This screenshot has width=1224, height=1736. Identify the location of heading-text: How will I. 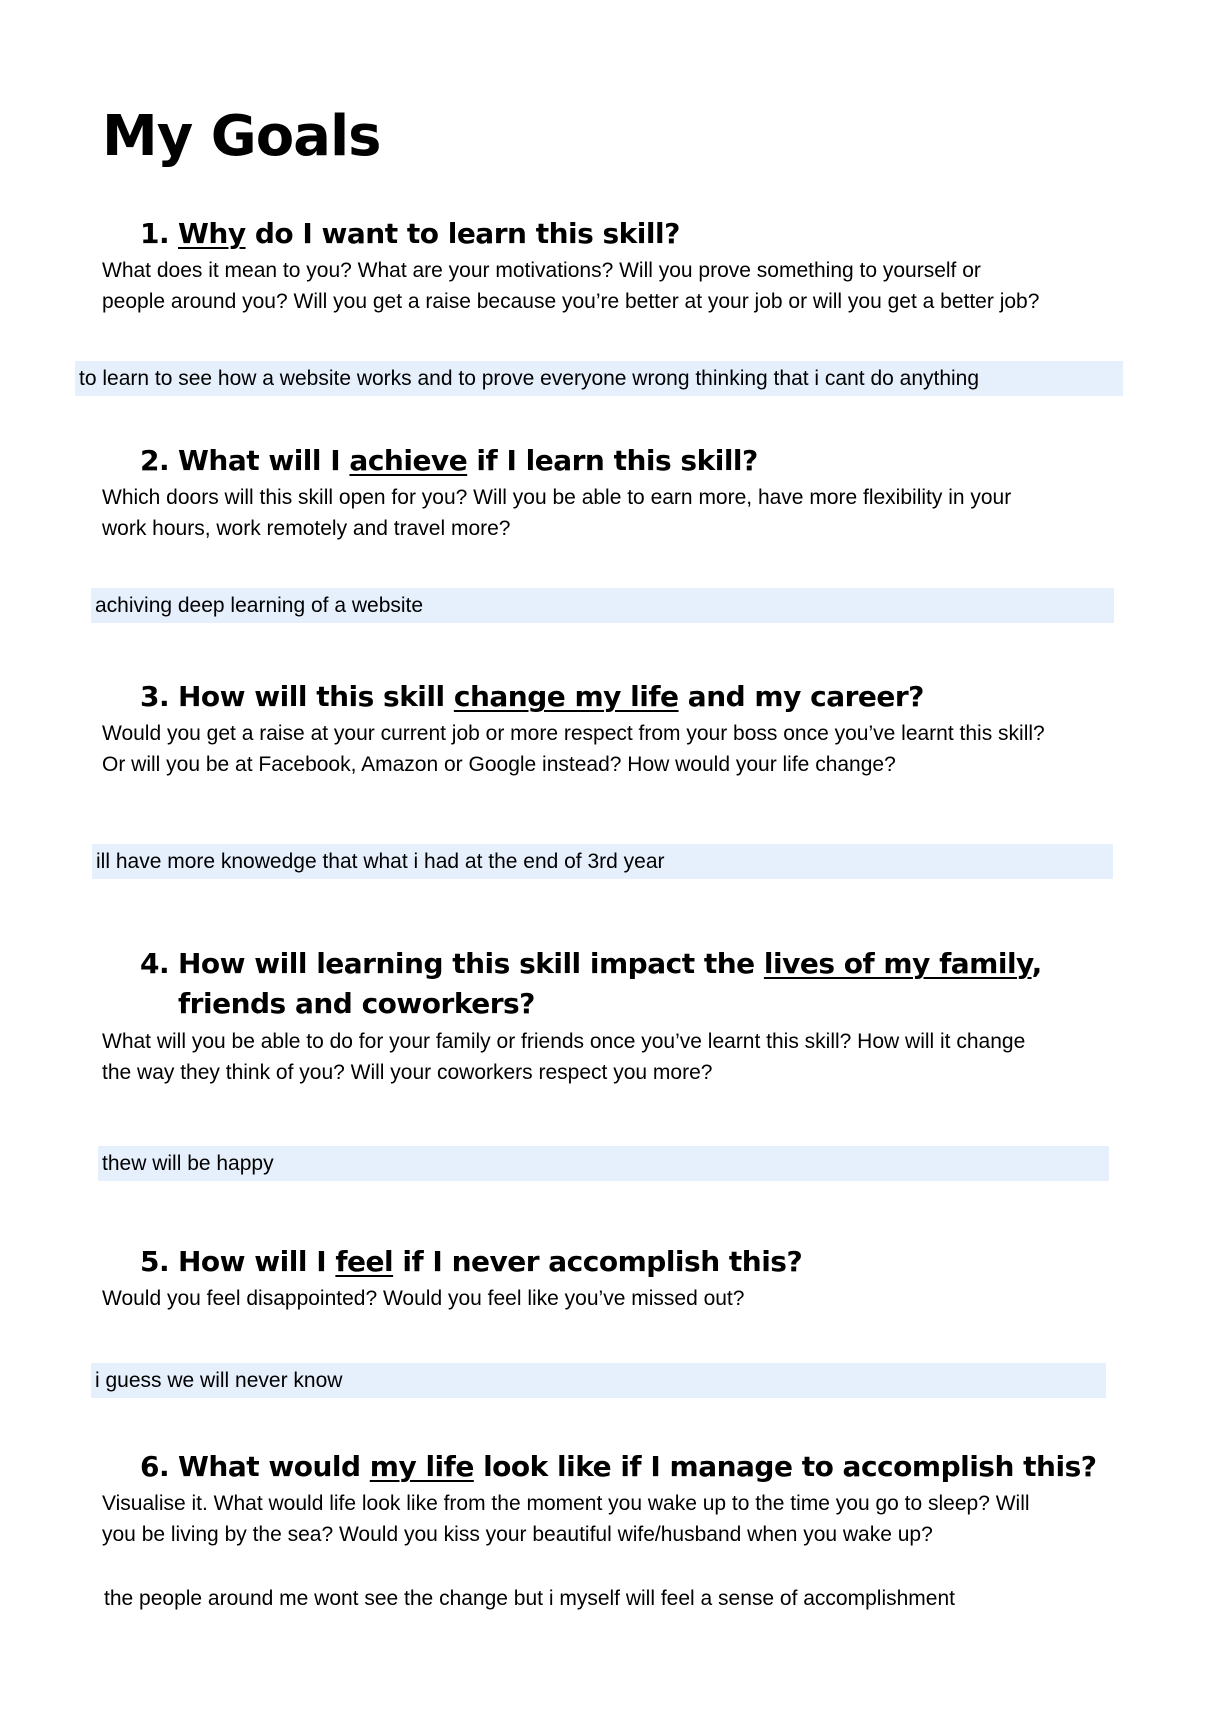
(257, 1261).